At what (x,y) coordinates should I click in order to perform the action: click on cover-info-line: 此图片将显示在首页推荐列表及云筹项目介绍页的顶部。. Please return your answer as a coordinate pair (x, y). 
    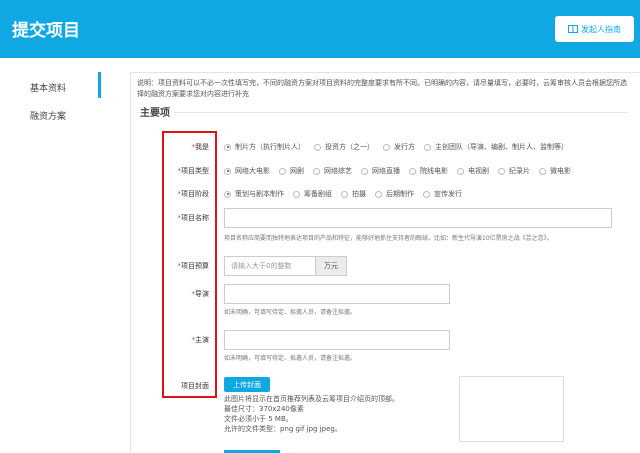
    Looking at the image, I should click on (311, 399).